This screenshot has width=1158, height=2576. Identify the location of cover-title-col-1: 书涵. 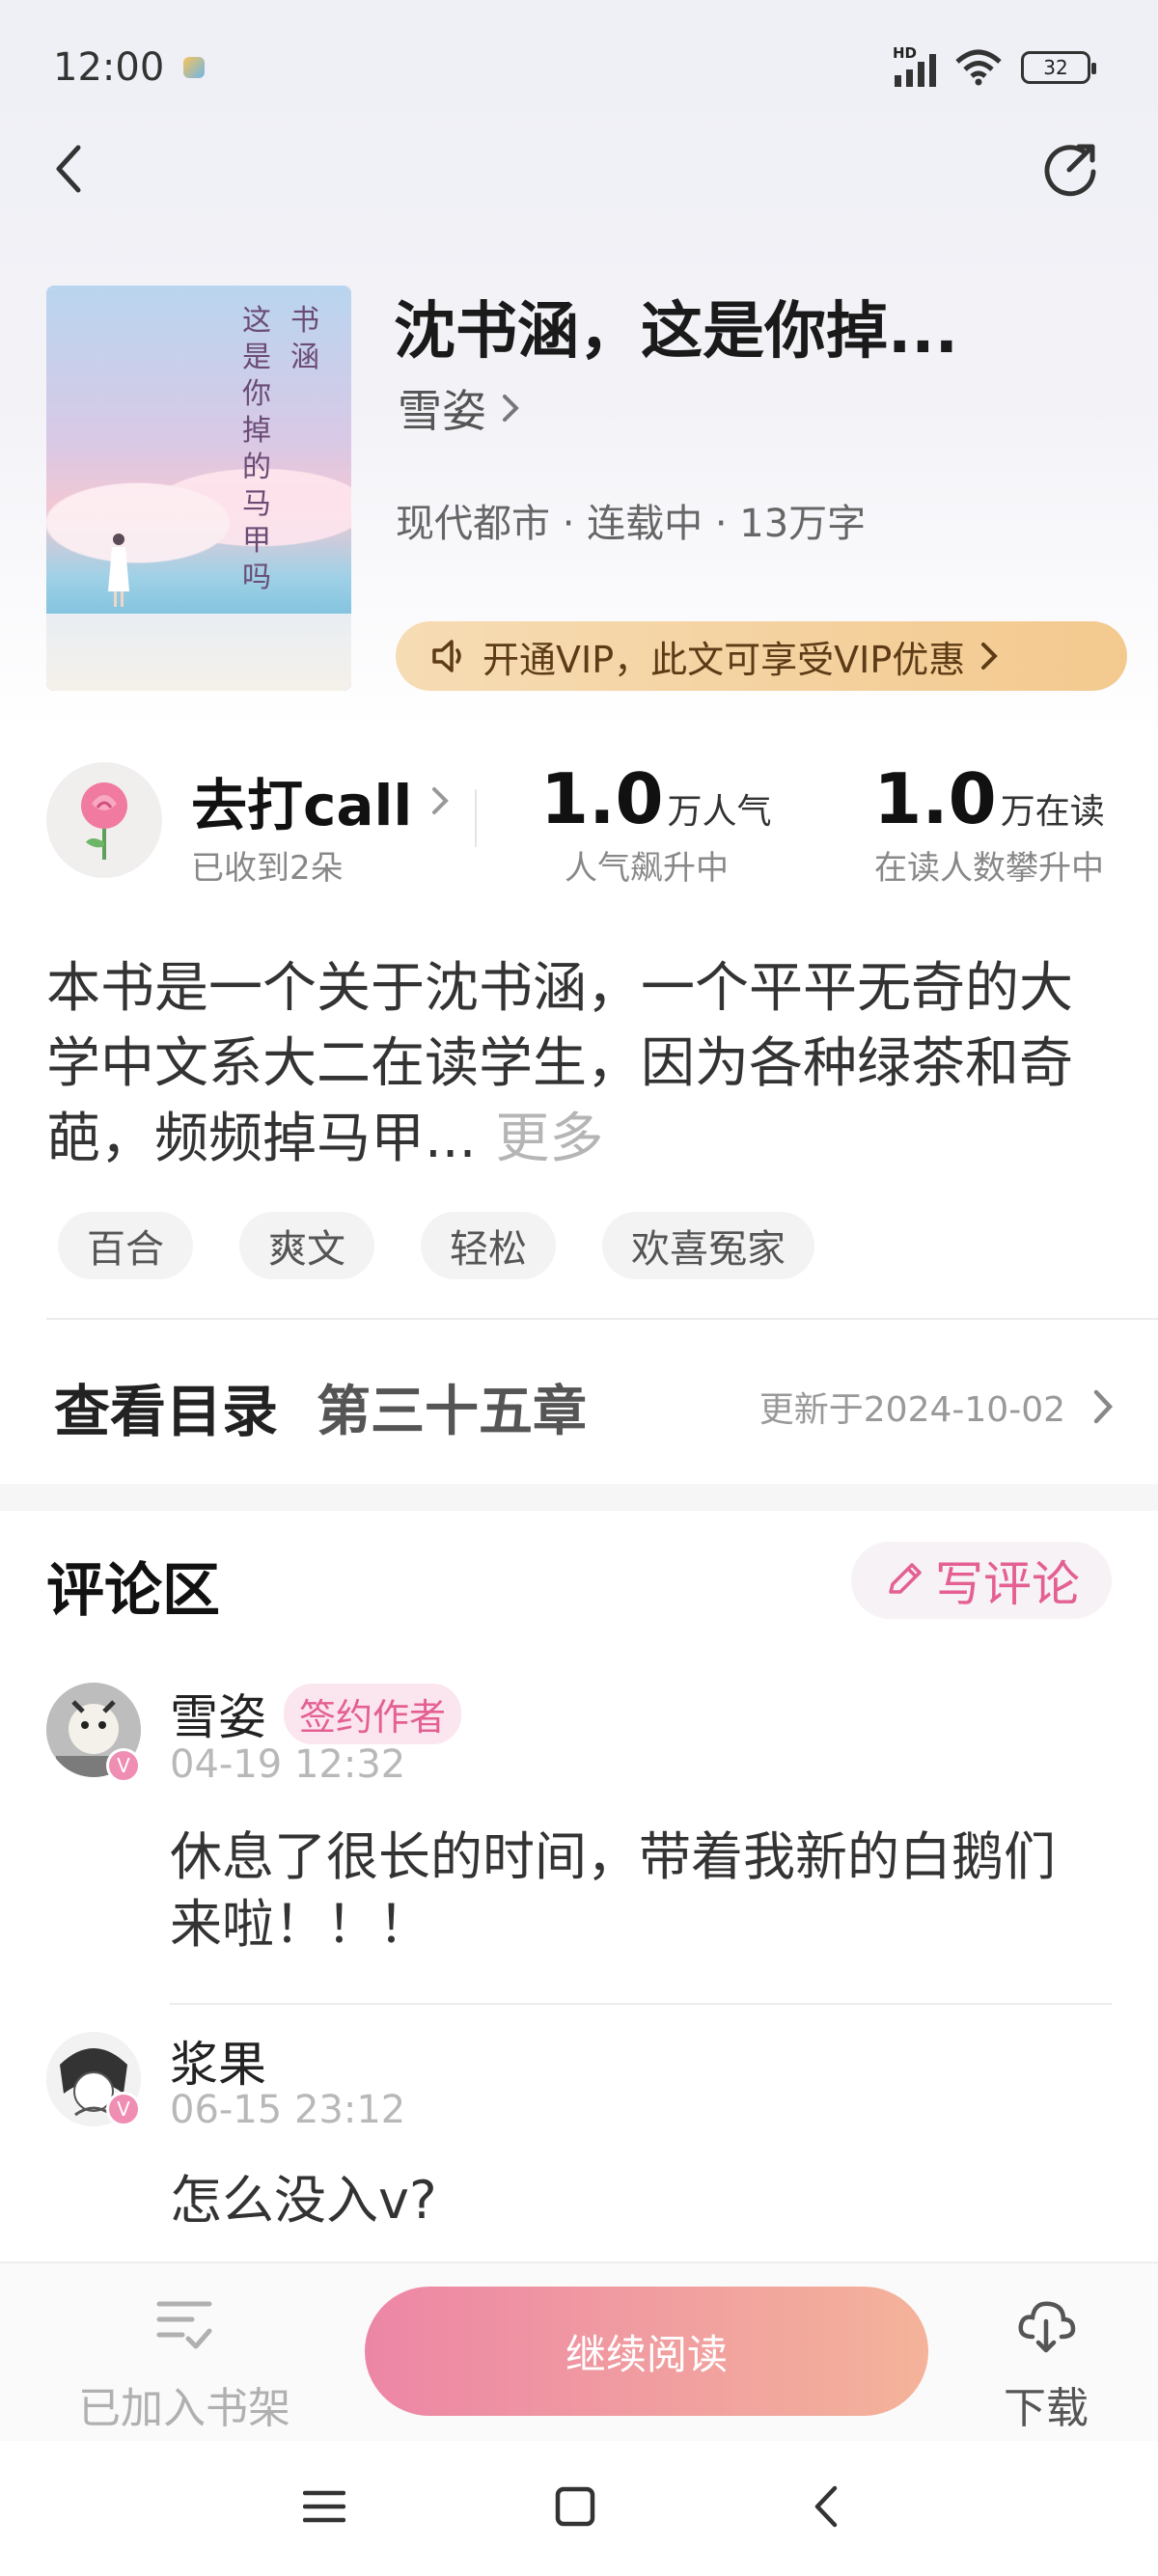
(304, 339).